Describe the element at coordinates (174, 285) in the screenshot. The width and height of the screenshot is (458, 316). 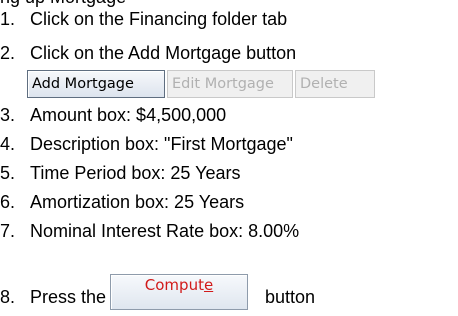
I see `compute-label: Comput` at that location.